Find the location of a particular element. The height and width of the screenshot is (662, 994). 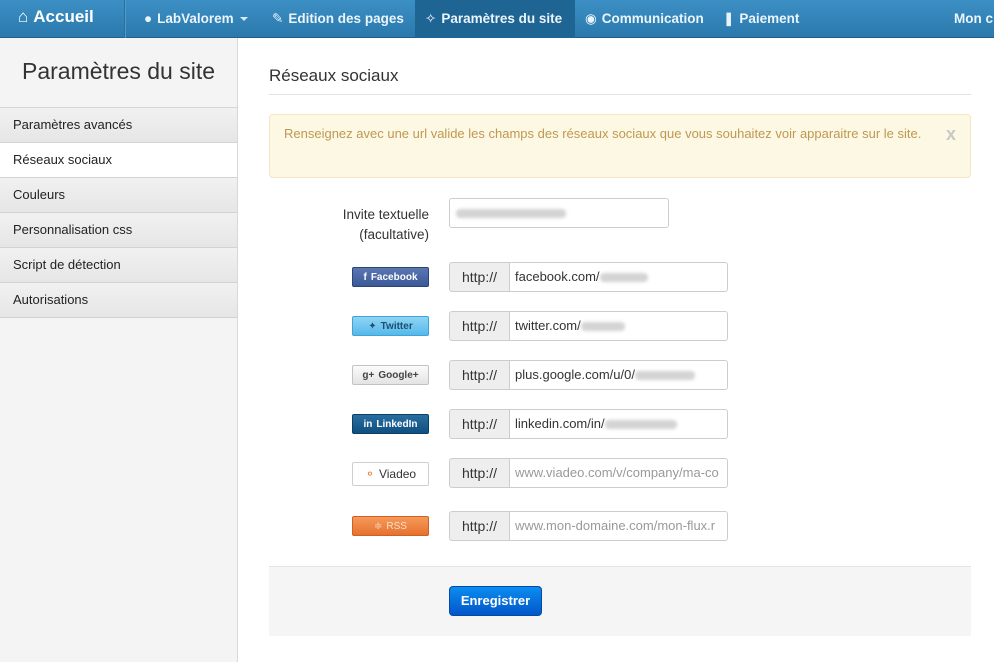

sidebar-title: Paramètres du site is located at coordinates (118, 71).